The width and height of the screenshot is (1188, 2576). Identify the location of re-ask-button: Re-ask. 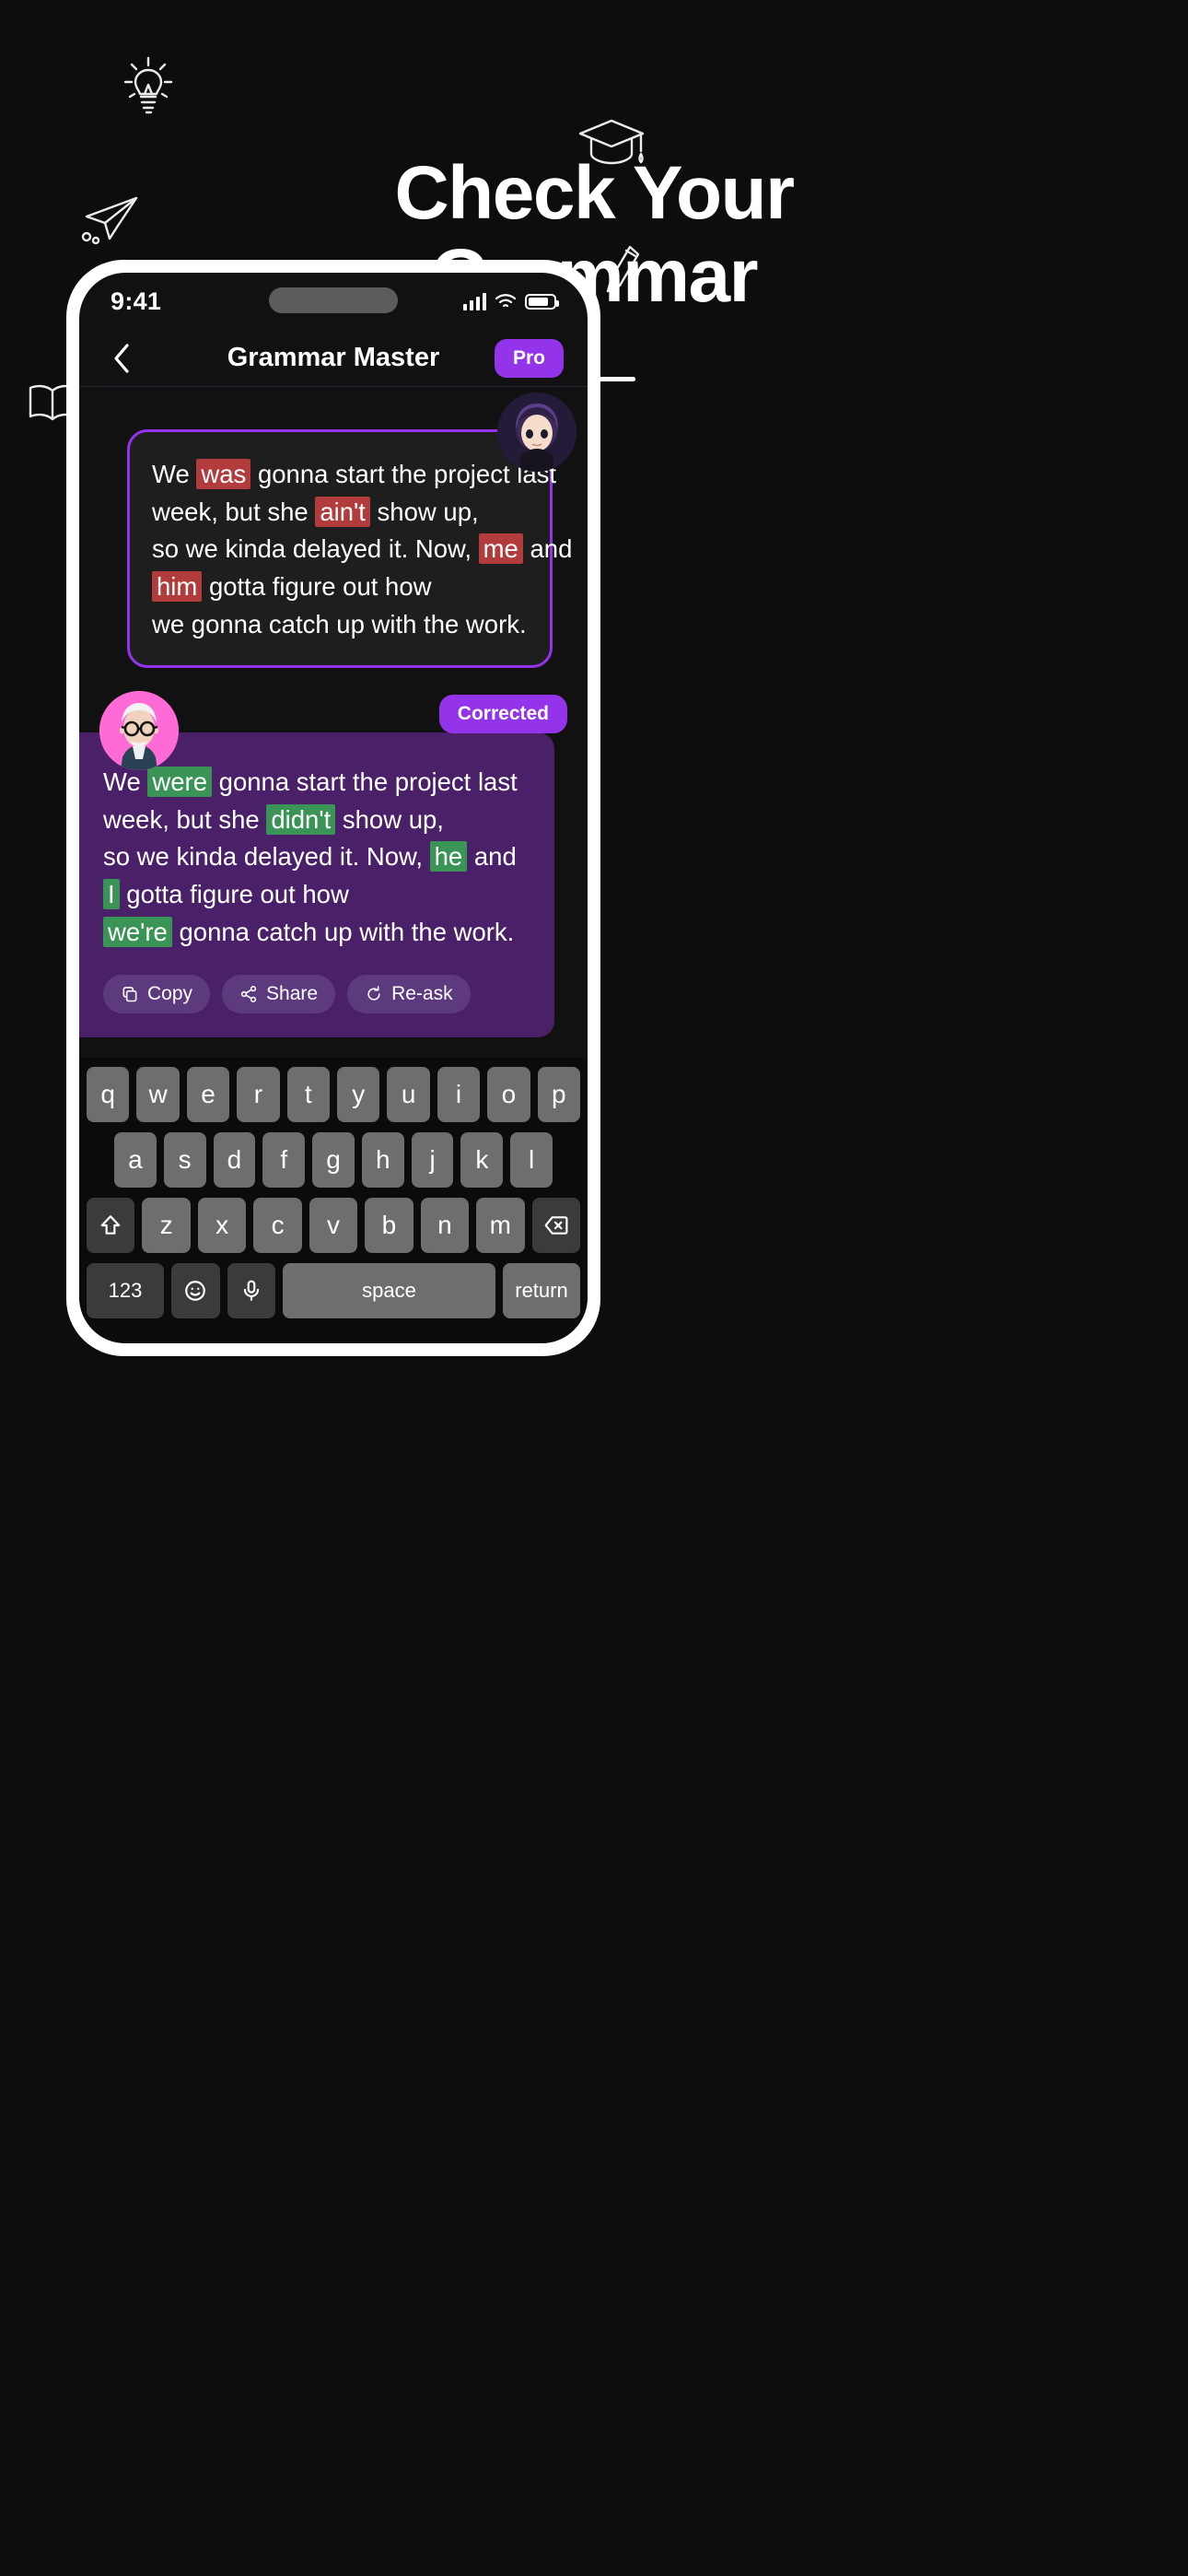
(409, 994).